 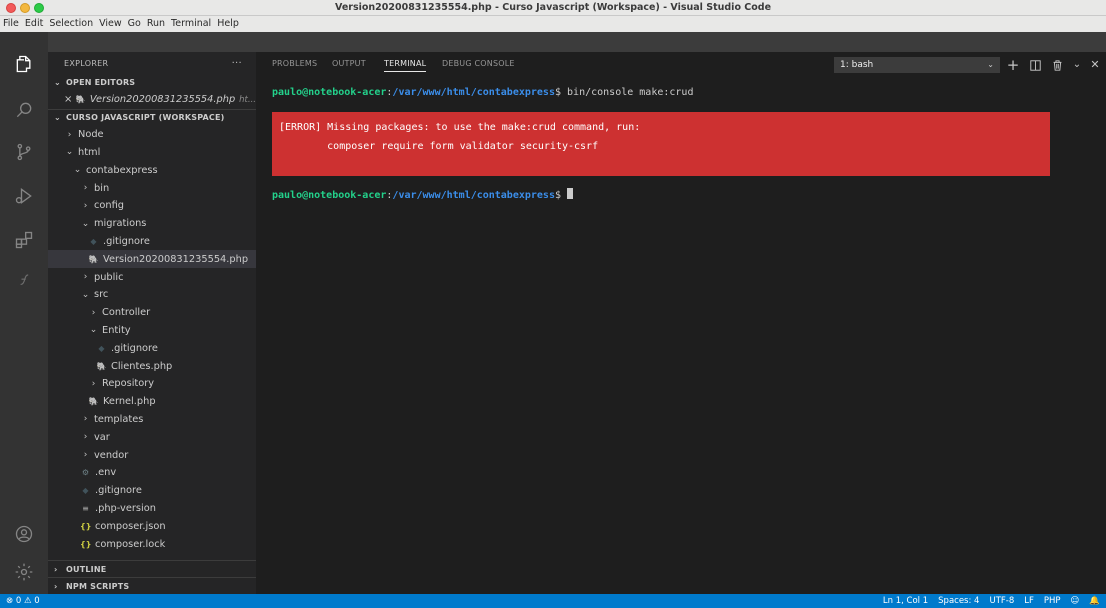 What do you see at coordinates (156, 24) in the screenshot?
I see `menu-run: Run` at bounding box center [156, 24].